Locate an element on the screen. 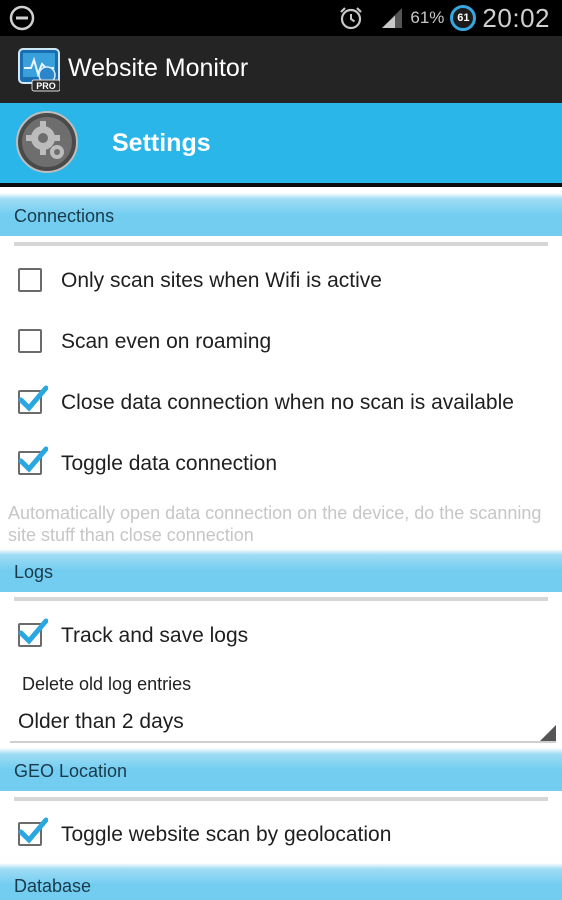  setting-label: Scan even on roaming is located at coordinates (166, 341).